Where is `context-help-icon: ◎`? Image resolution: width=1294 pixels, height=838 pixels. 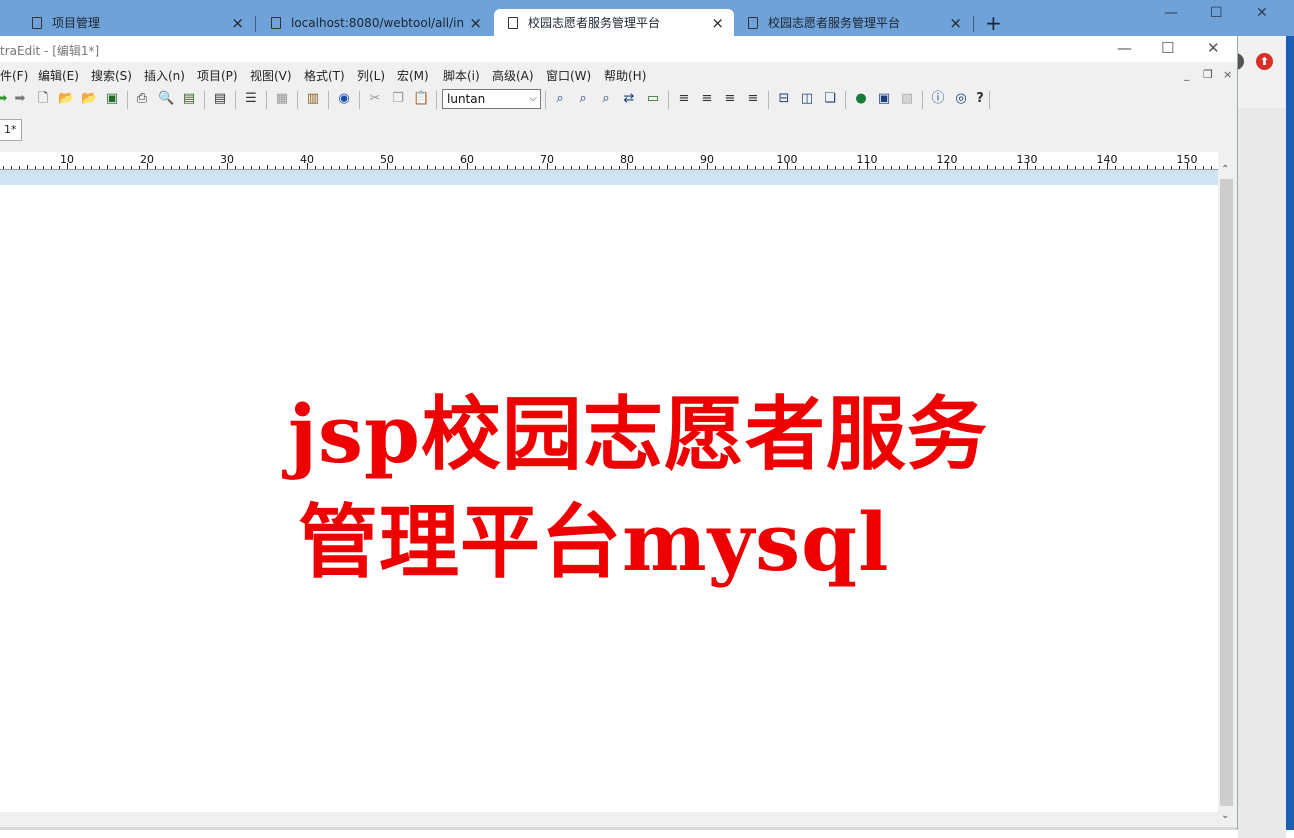
context-help-icon: ◎ is located at coordinates (961, 99).